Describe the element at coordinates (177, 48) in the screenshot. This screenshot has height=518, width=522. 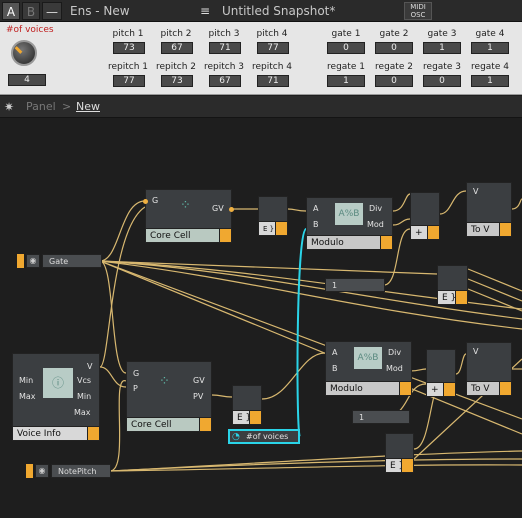
I see `pitch-2-value: 67` at that location.